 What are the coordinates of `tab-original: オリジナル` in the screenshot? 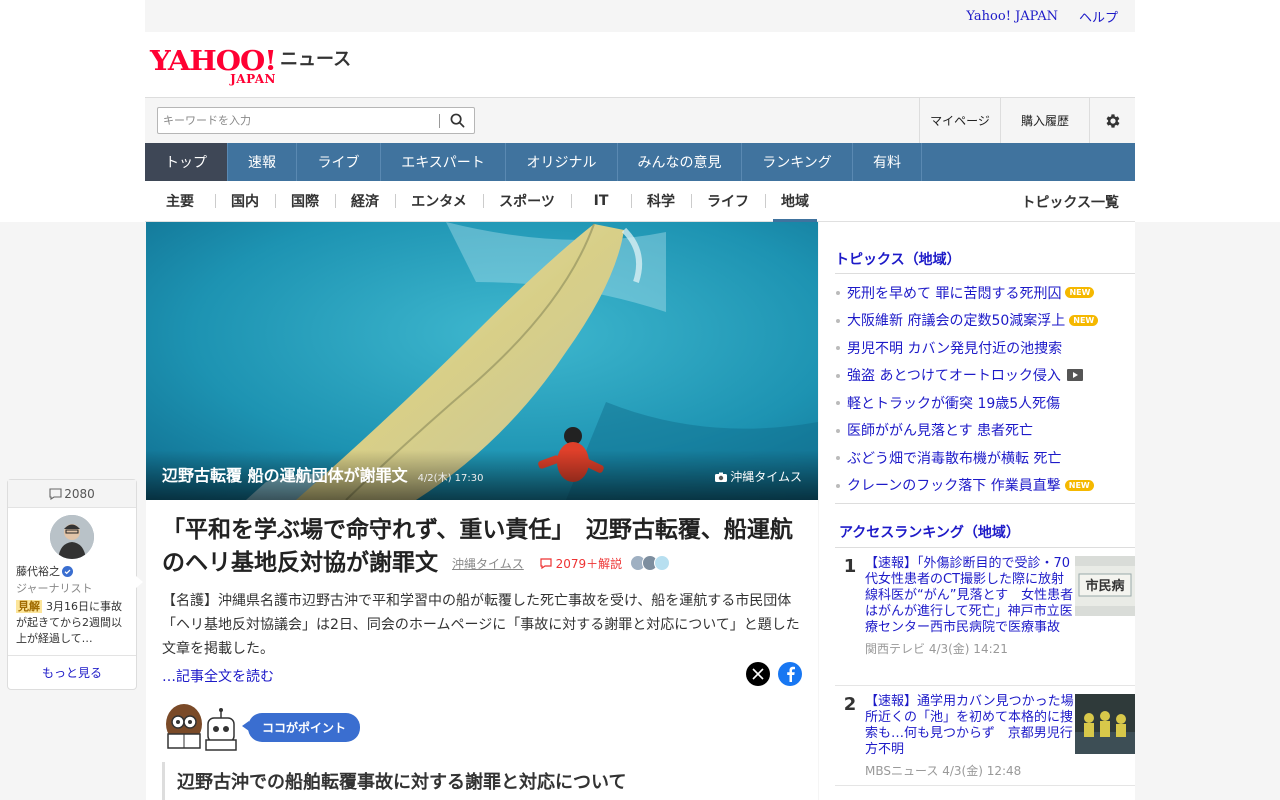 It's located at (562, 162).